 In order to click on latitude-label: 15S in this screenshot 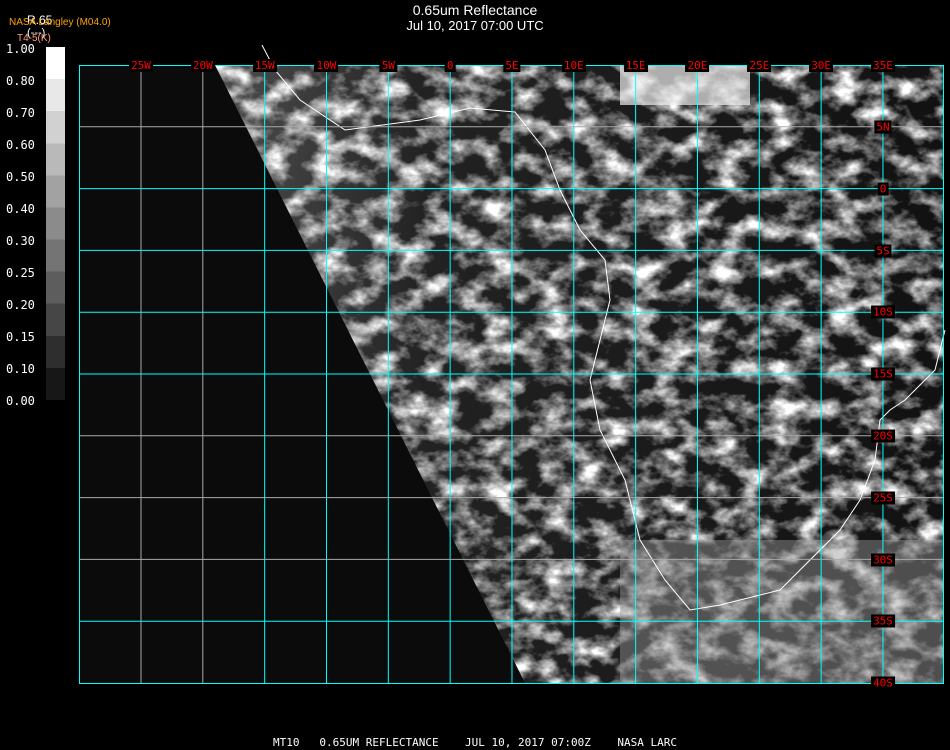, I will do `click(883, 374)`.